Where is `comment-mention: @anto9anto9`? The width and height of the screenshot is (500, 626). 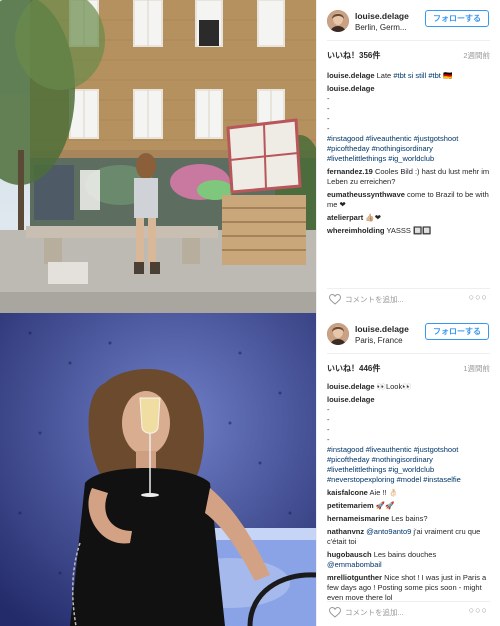
comment-mention: @anto9anto9 is located at coordinates (388, 531).